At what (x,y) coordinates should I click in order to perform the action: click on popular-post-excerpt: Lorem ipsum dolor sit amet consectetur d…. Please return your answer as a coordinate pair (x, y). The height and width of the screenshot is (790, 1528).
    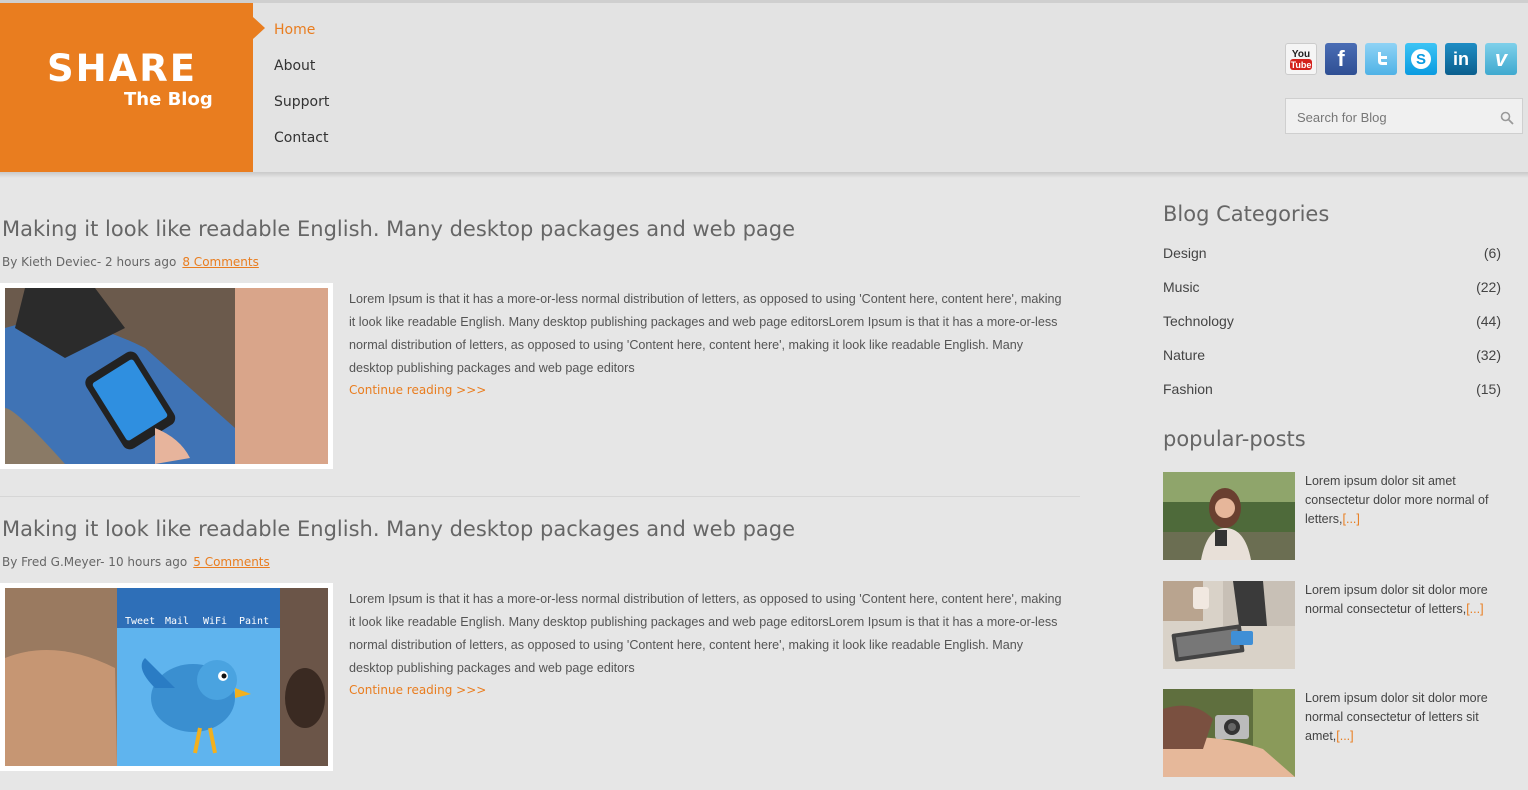
    Looking at the image, I should click on (1397, 500).